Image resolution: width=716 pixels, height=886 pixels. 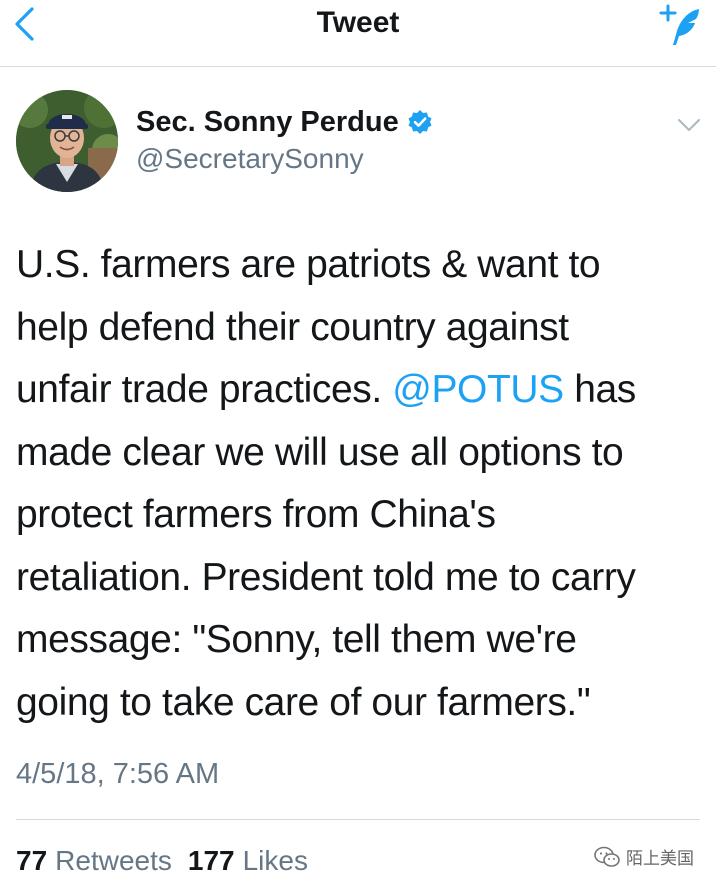 I want to click on tweet-text-segment: U.S. farmers are patriots & want to, so click(x=308, y=264).